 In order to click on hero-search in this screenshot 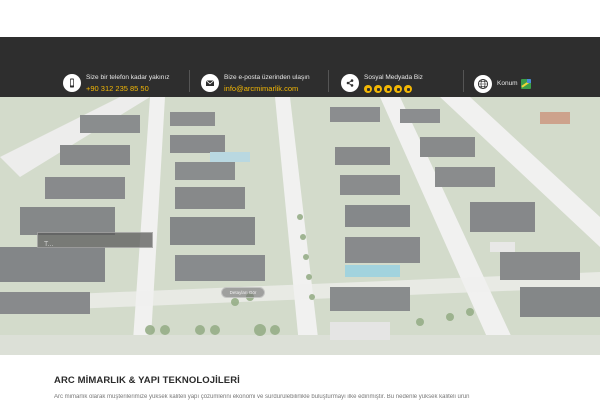, I will do `click(95, 242)`.